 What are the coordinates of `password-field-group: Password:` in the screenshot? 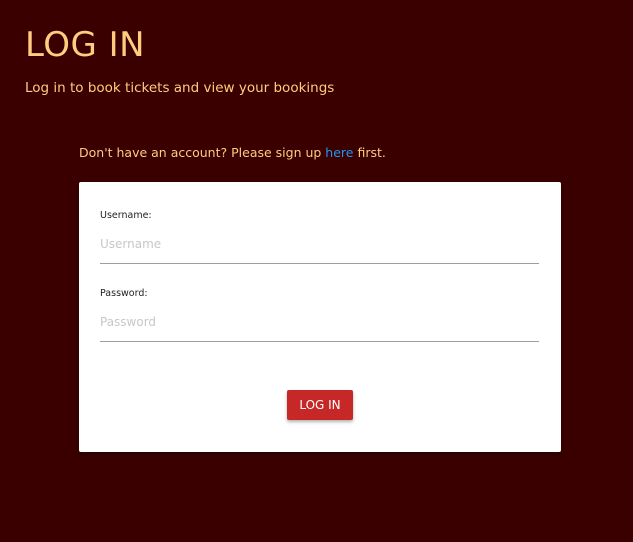 It's located at (319, 315).